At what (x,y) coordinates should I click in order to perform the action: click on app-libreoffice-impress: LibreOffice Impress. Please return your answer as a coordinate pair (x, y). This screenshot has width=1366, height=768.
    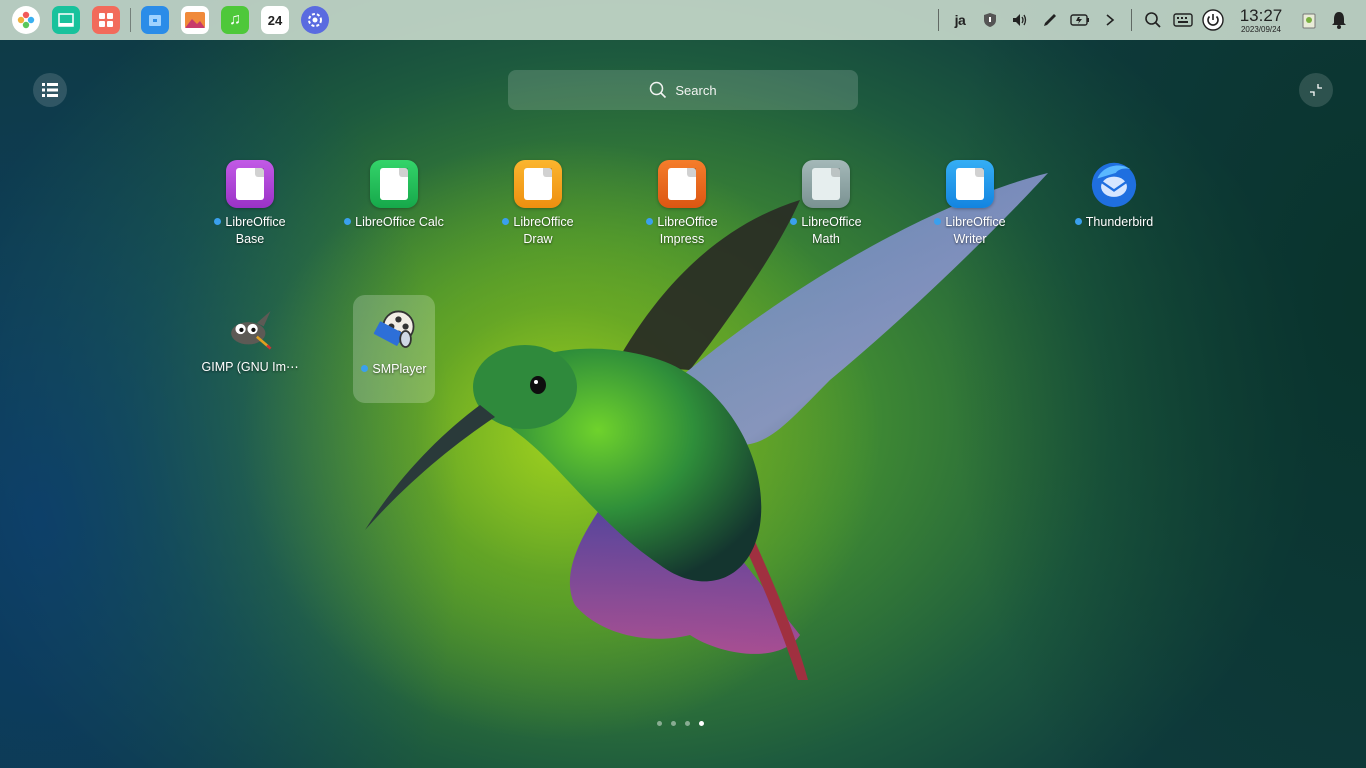
    Looking at the image, I should click on (682, 202).